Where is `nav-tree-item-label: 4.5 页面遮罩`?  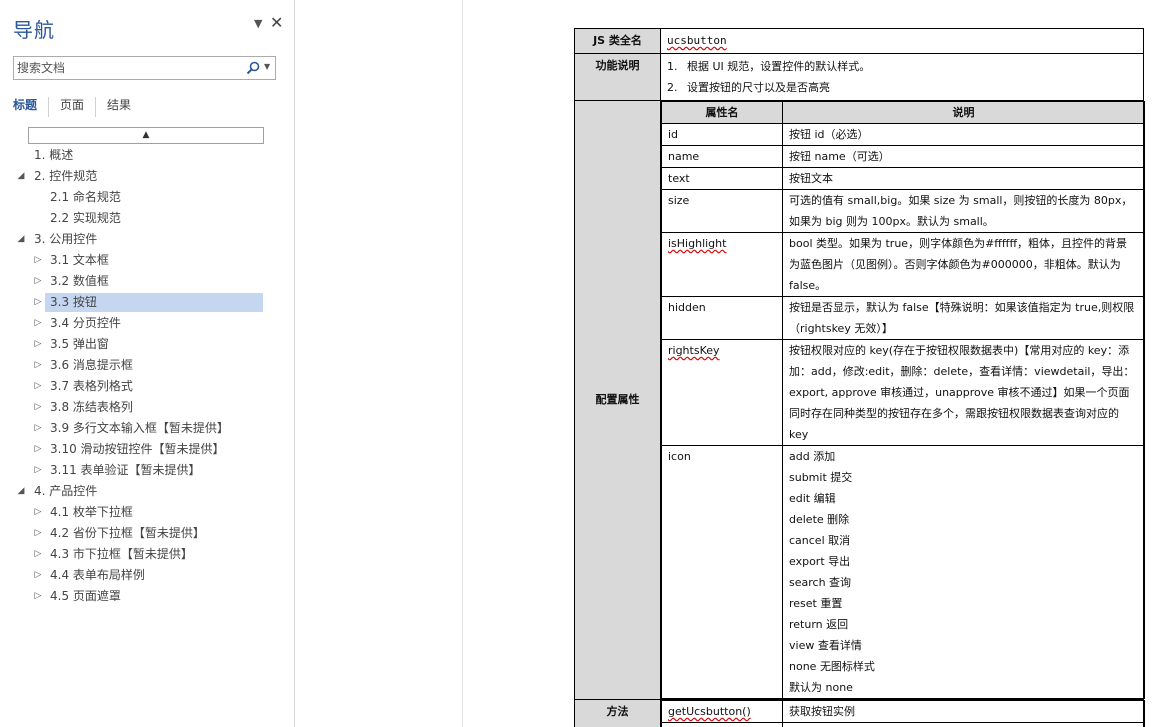
nav-tree-item-label: 4.5 页面遮罩 is located at coordinates (85, 596).